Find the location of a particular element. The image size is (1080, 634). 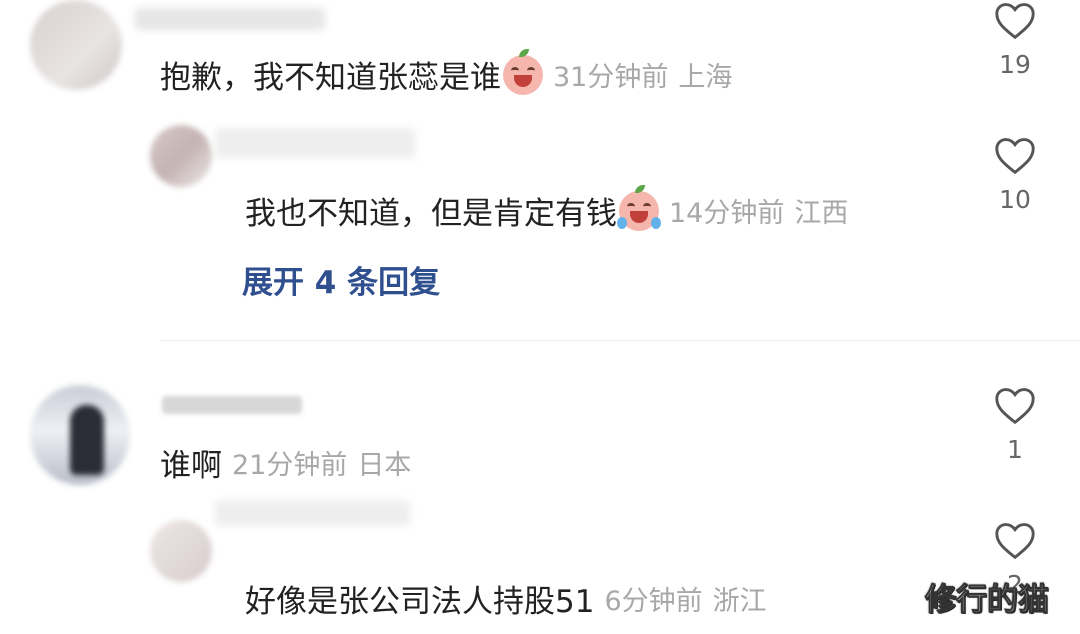

expand-replies-link: 展开 4 条回复 is located at coordinates (341, 279).